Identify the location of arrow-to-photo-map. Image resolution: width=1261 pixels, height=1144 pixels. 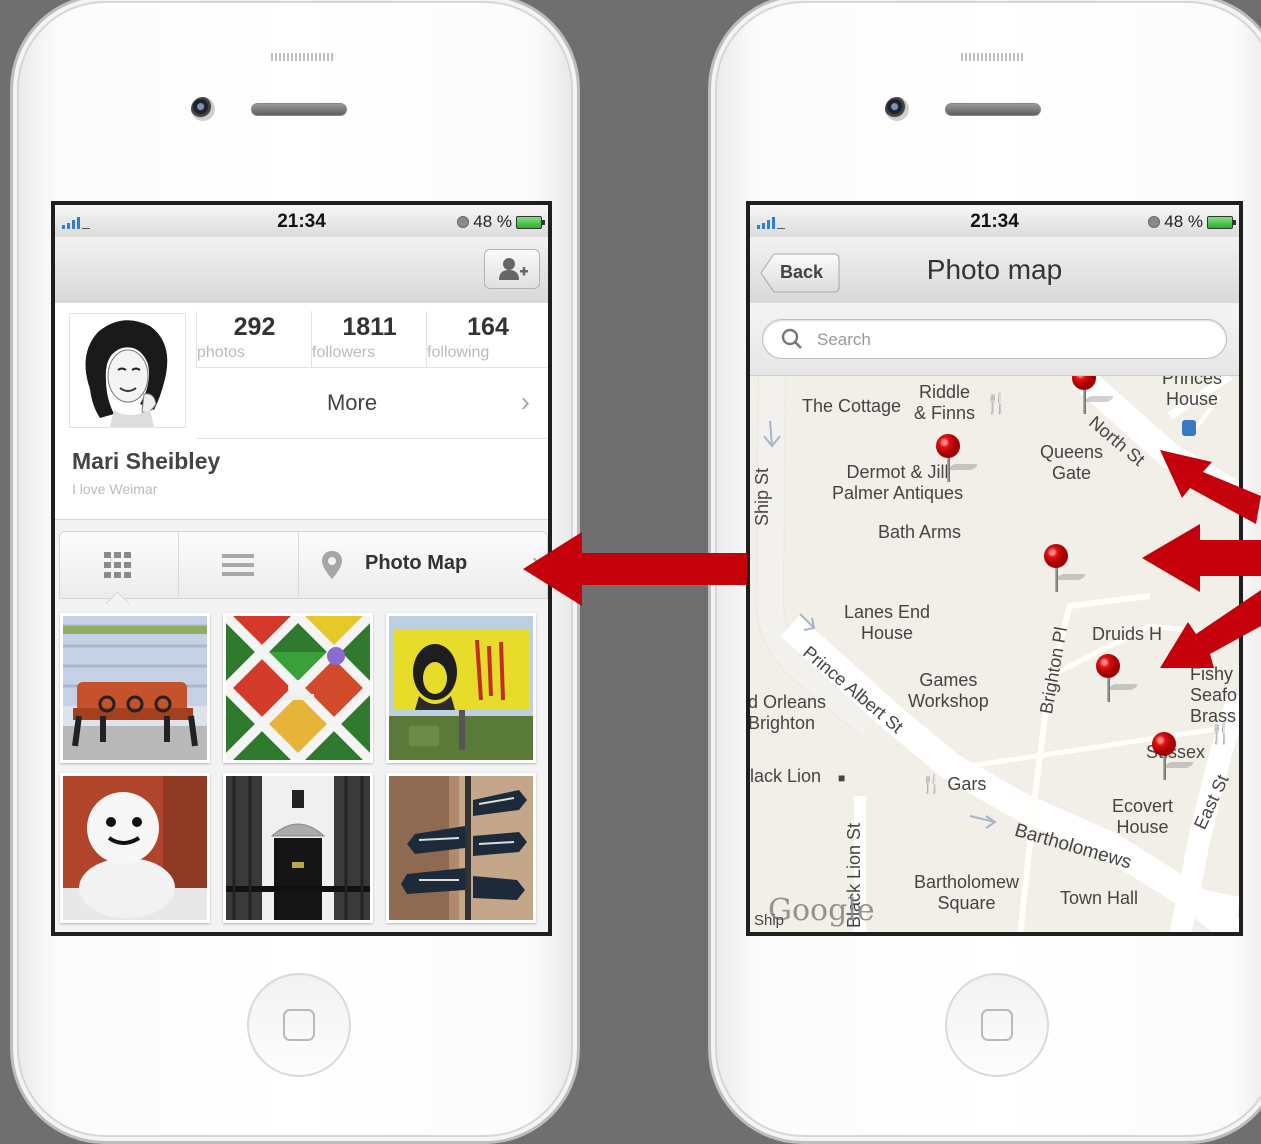
(635, 569).